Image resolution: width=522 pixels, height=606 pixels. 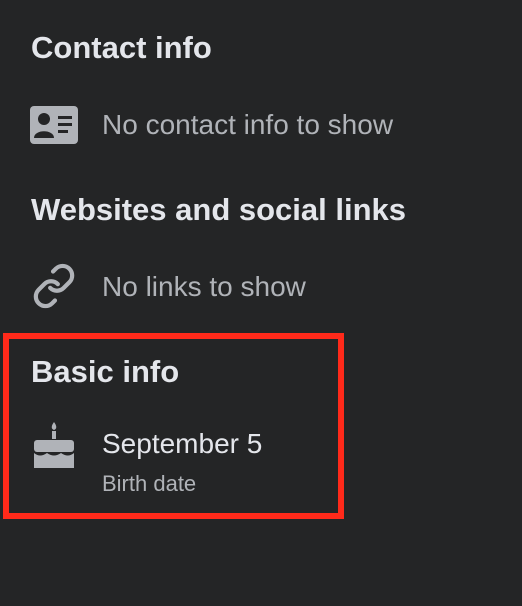 I want to click on contact-info-heading: Contact info, so click(x=121, y=47).